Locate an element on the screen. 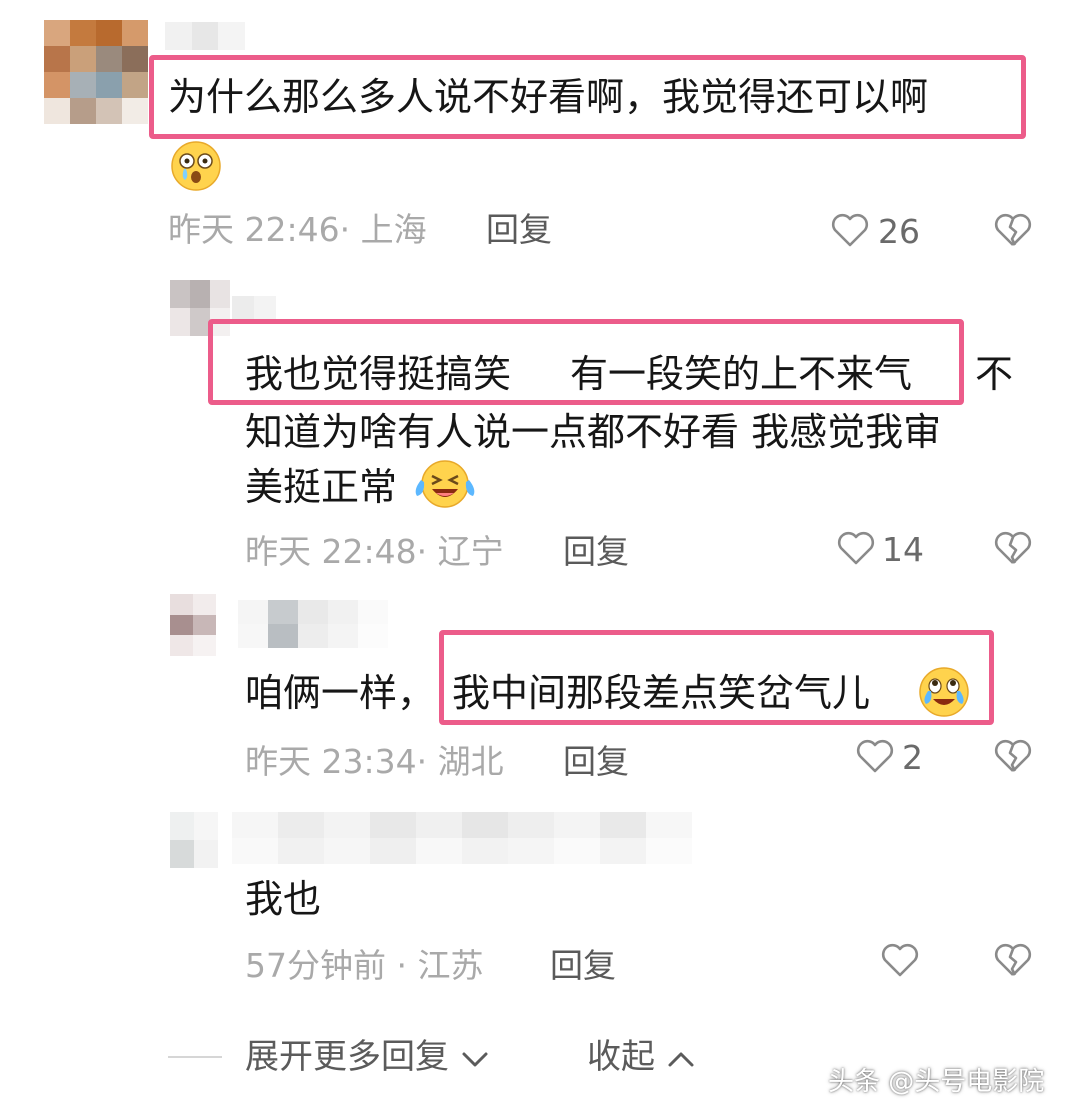 This screenshot has height=1118, width=1080. expand-more-replies-button: 展开更多回复 is located at coordinates (367, 1057).